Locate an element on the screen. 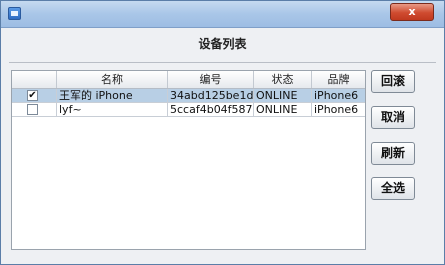  select-cell is located at coordinates (34, 110).